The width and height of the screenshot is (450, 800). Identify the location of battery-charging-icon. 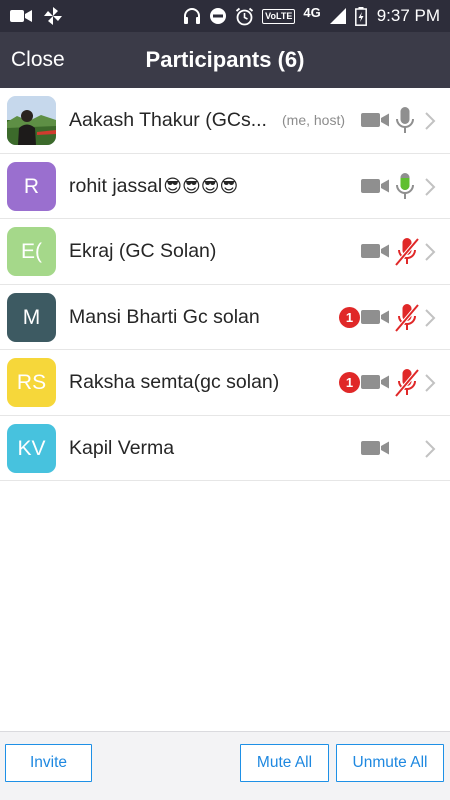
(360, 16).